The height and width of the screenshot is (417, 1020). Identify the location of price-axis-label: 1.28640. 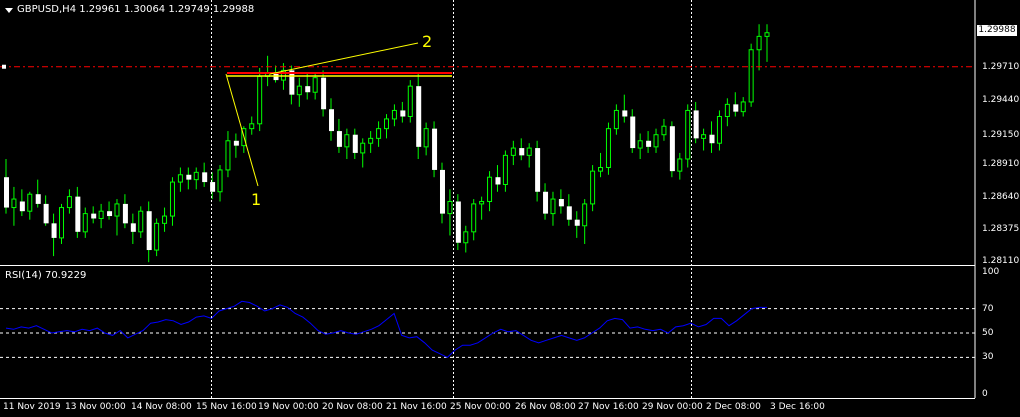
(1001, 196).